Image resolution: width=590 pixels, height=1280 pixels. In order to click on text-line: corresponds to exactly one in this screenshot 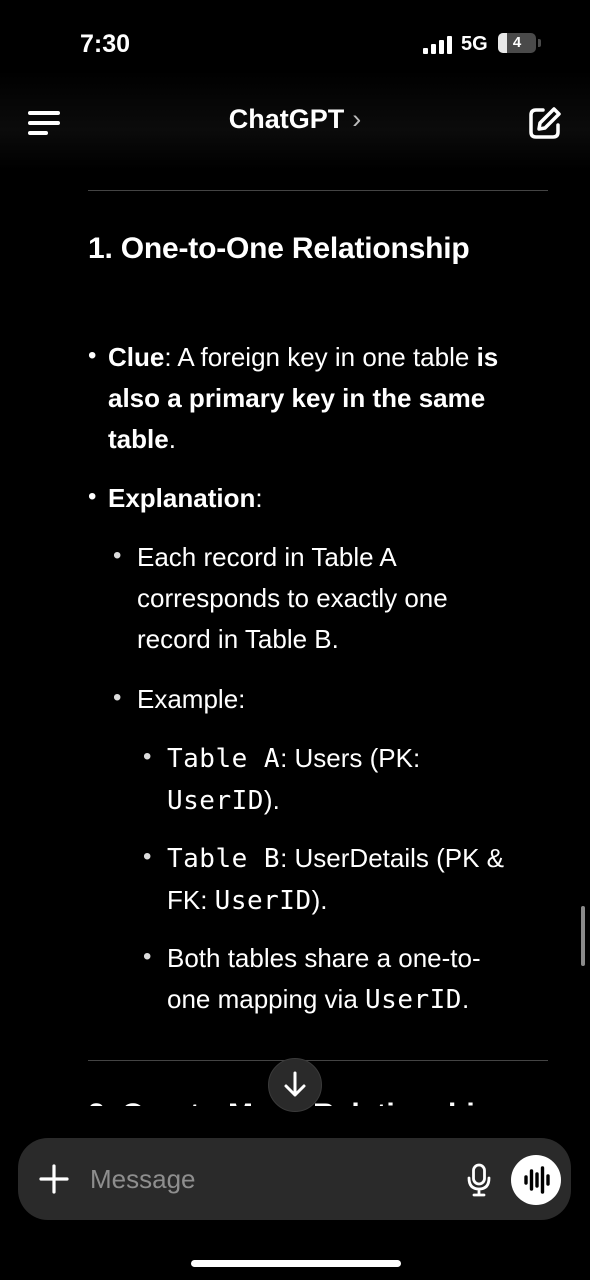, I will do `click(292, 598)`.